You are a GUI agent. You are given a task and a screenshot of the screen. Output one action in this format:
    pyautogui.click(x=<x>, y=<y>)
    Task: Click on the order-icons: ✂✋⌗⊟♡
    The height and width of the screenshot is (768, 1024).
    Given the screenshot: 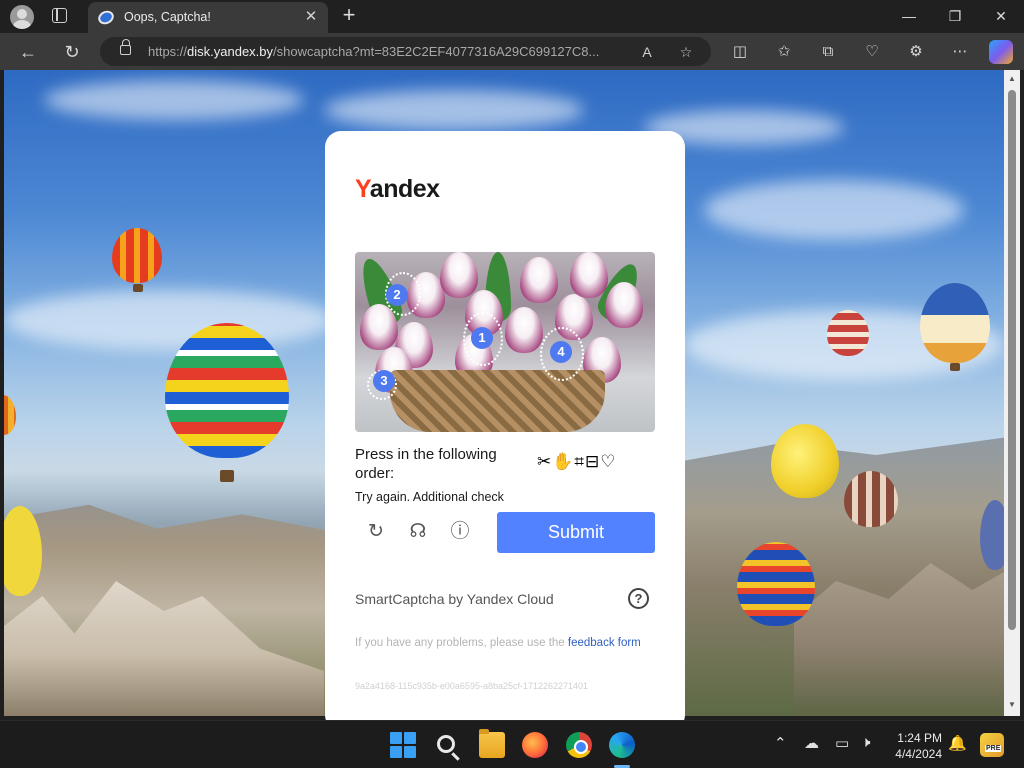 What is the action you would take?
    pyautogui.click(x=577, y=461)
    